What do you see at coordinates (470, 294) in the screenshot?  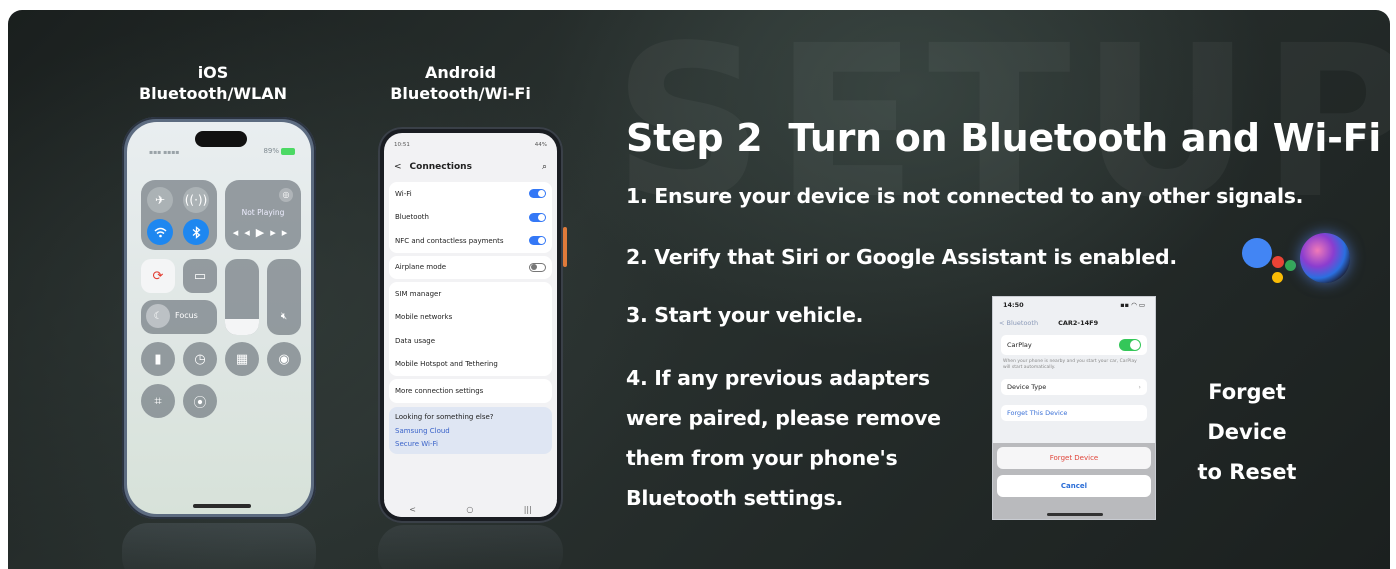 I see `setting-row-sim: SIM manager` at bounding box center [470, 294].